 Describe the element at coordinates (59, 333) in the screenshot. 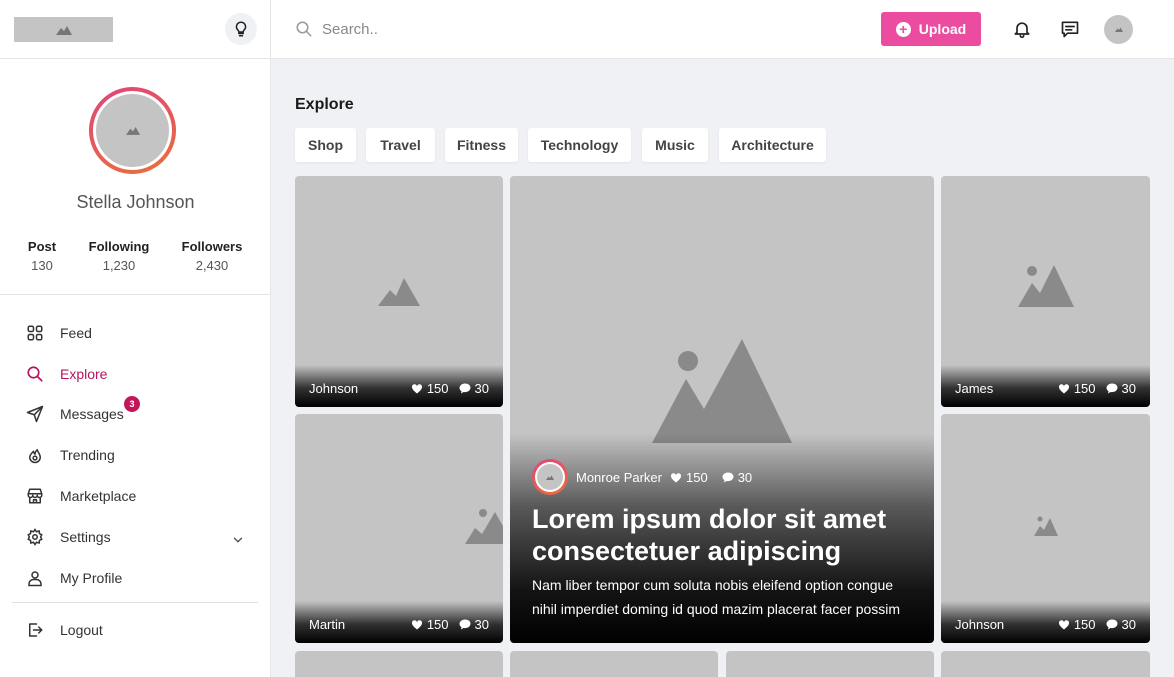

I see `sidebar-item-feed: Feed` at that location.